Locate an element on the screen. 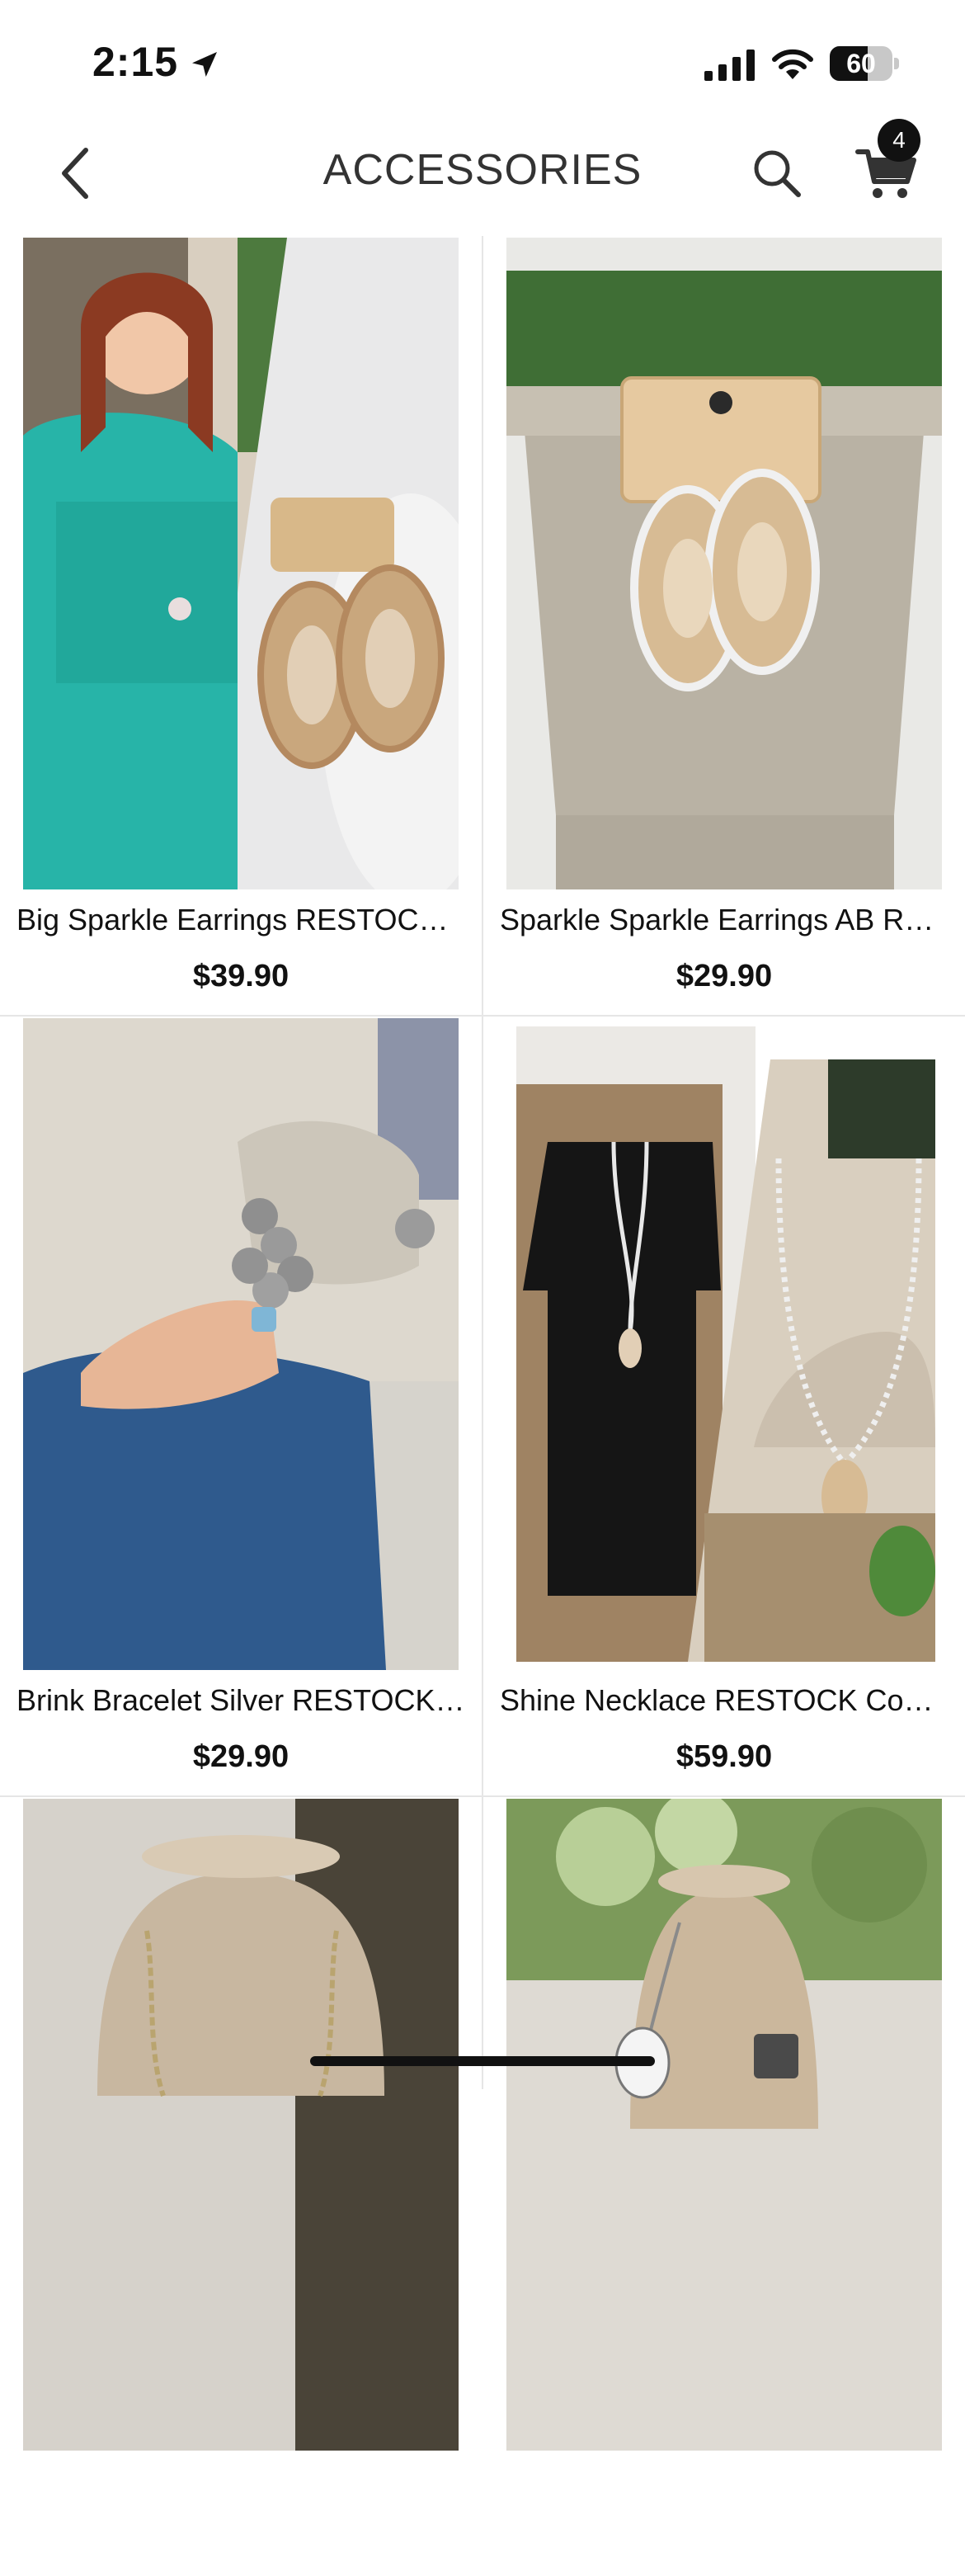  product-price: $39.90 is located at coordinates (241, 976).